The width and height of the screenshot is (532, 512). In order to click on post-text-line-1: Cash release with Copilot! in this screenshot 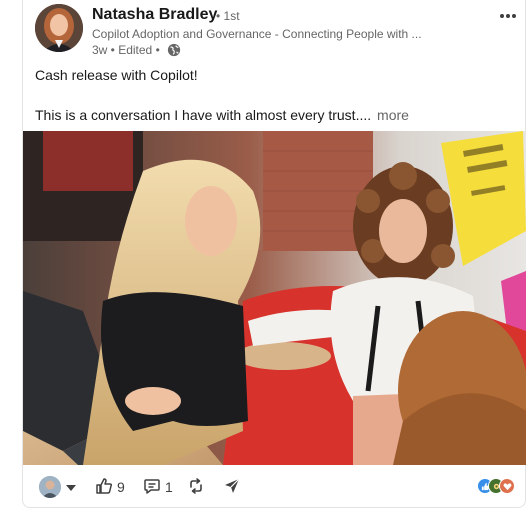, I will do `click(116, 75)`.